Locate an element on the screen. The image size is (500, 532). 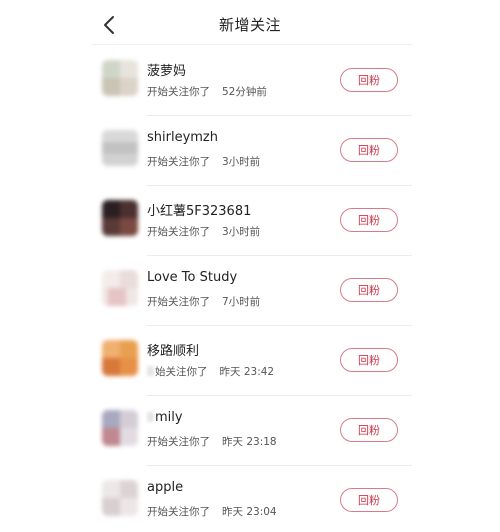
follow-meta: 开始关注你了 昨天 23:18 is located at coordinates (212, 441).